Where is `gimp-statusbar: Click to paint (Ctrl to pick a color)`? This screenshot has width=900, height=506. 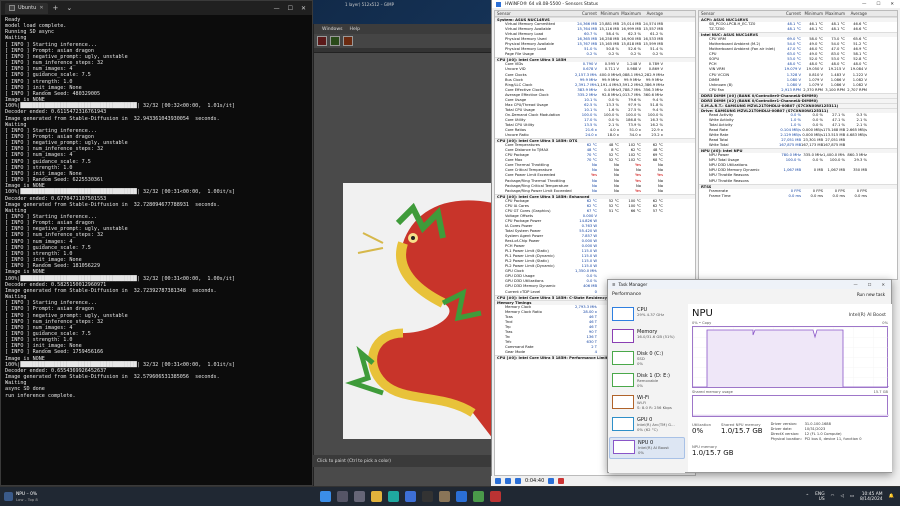
gimp-statusbar: Click to paint (Ctrl to pick a color) is located at coordinates (402, 461).